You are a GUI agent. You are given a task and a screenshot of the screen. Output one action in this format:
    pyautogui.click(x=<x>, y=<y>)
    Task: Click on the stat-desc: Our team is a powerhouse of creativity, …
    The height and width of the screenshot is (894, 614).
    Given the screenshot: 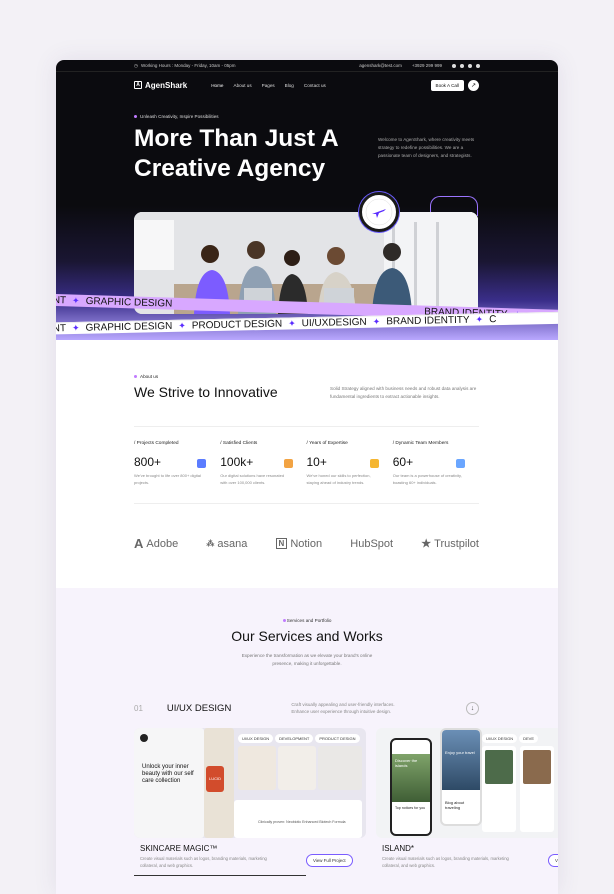 What is the action you would take?
    pyautogui.click(x=427, y=479)
    